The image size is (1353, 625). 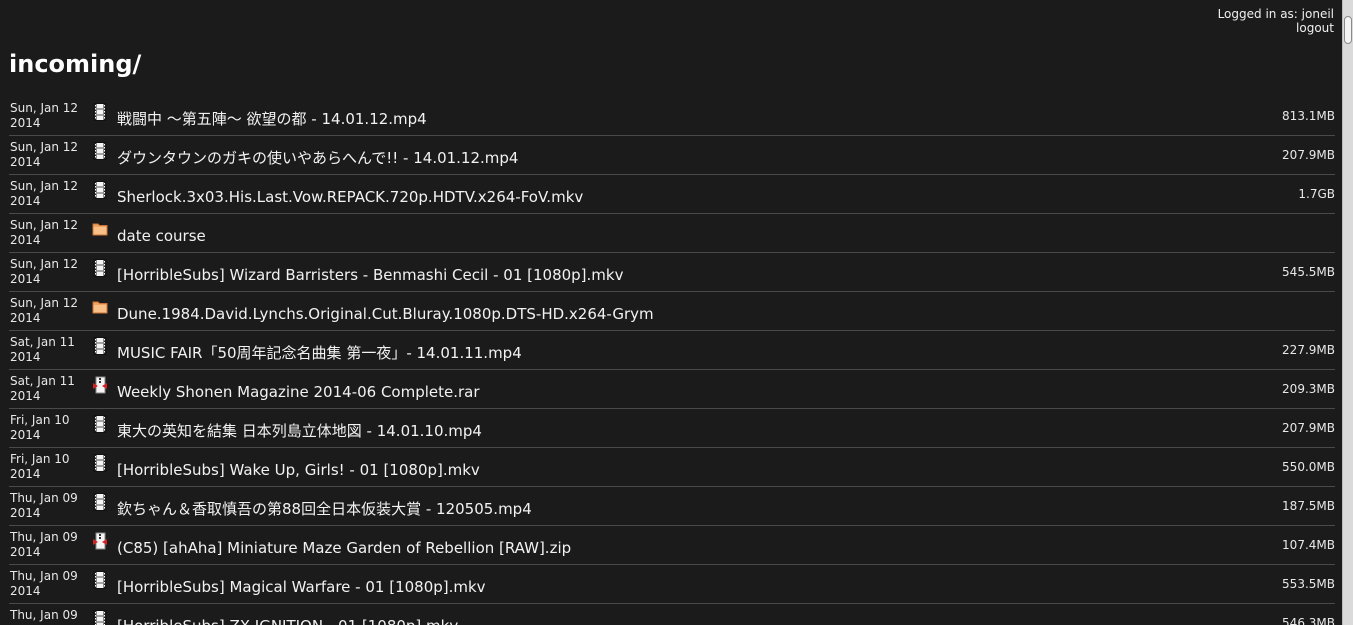 I want to click on file-size: 545.5MB, so click(x=1308, y=272).